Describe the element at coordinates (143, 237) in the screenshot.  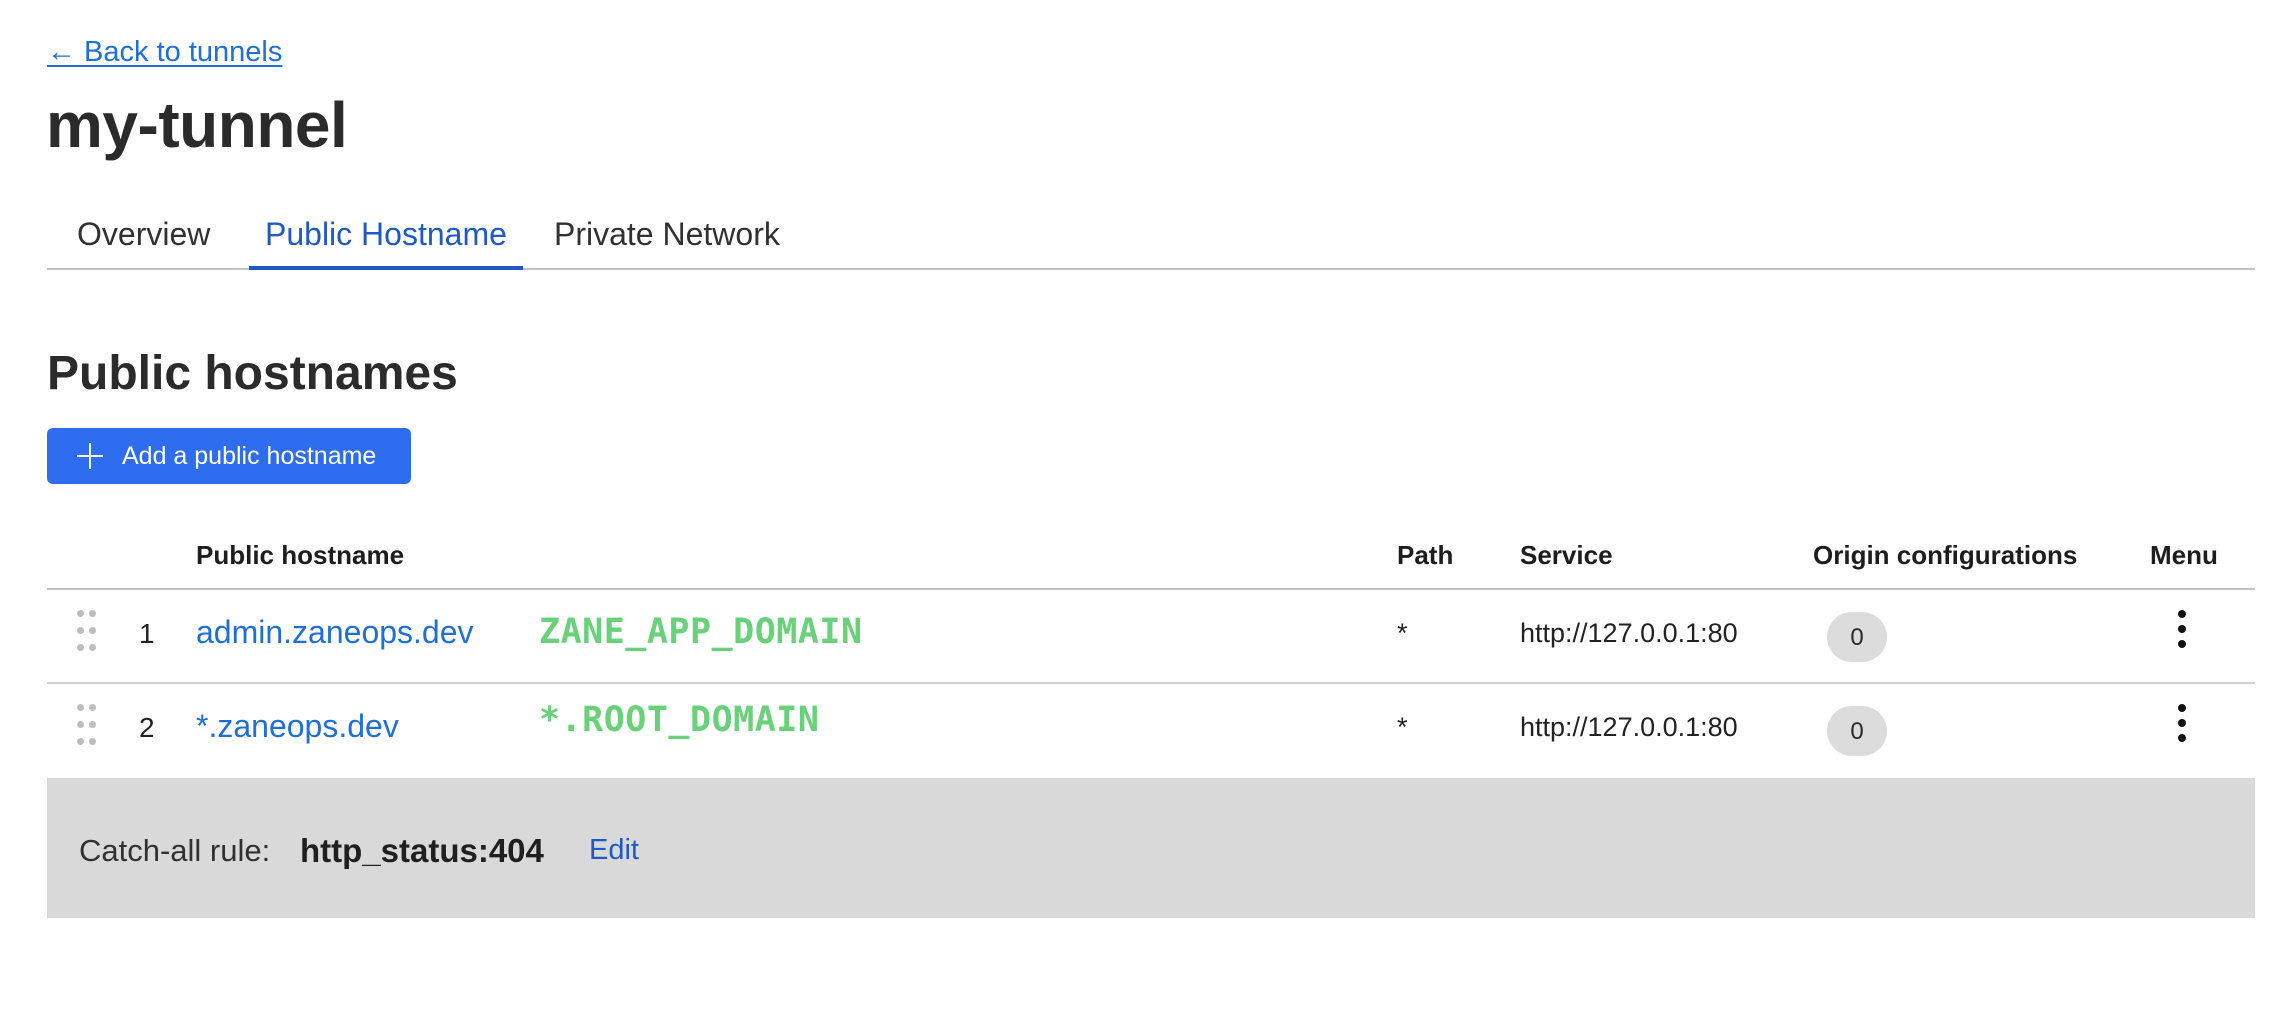
I see `tab-overview: Overview` at that location.